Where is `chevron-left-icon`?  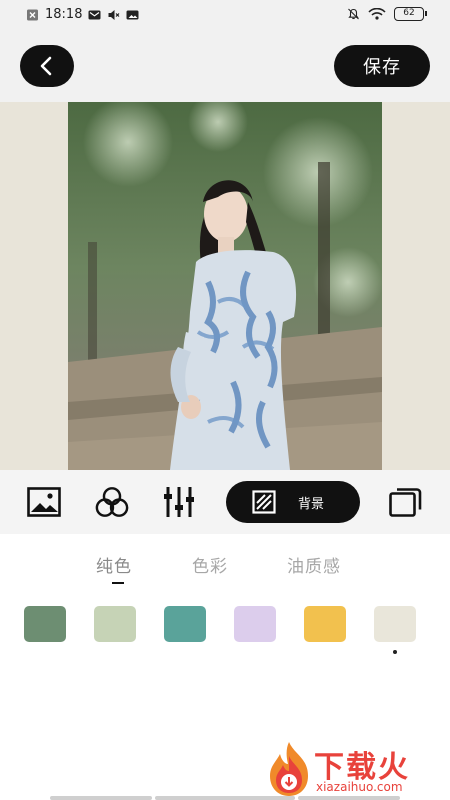
chevron-left-icon is located at coordinates (46, 66).